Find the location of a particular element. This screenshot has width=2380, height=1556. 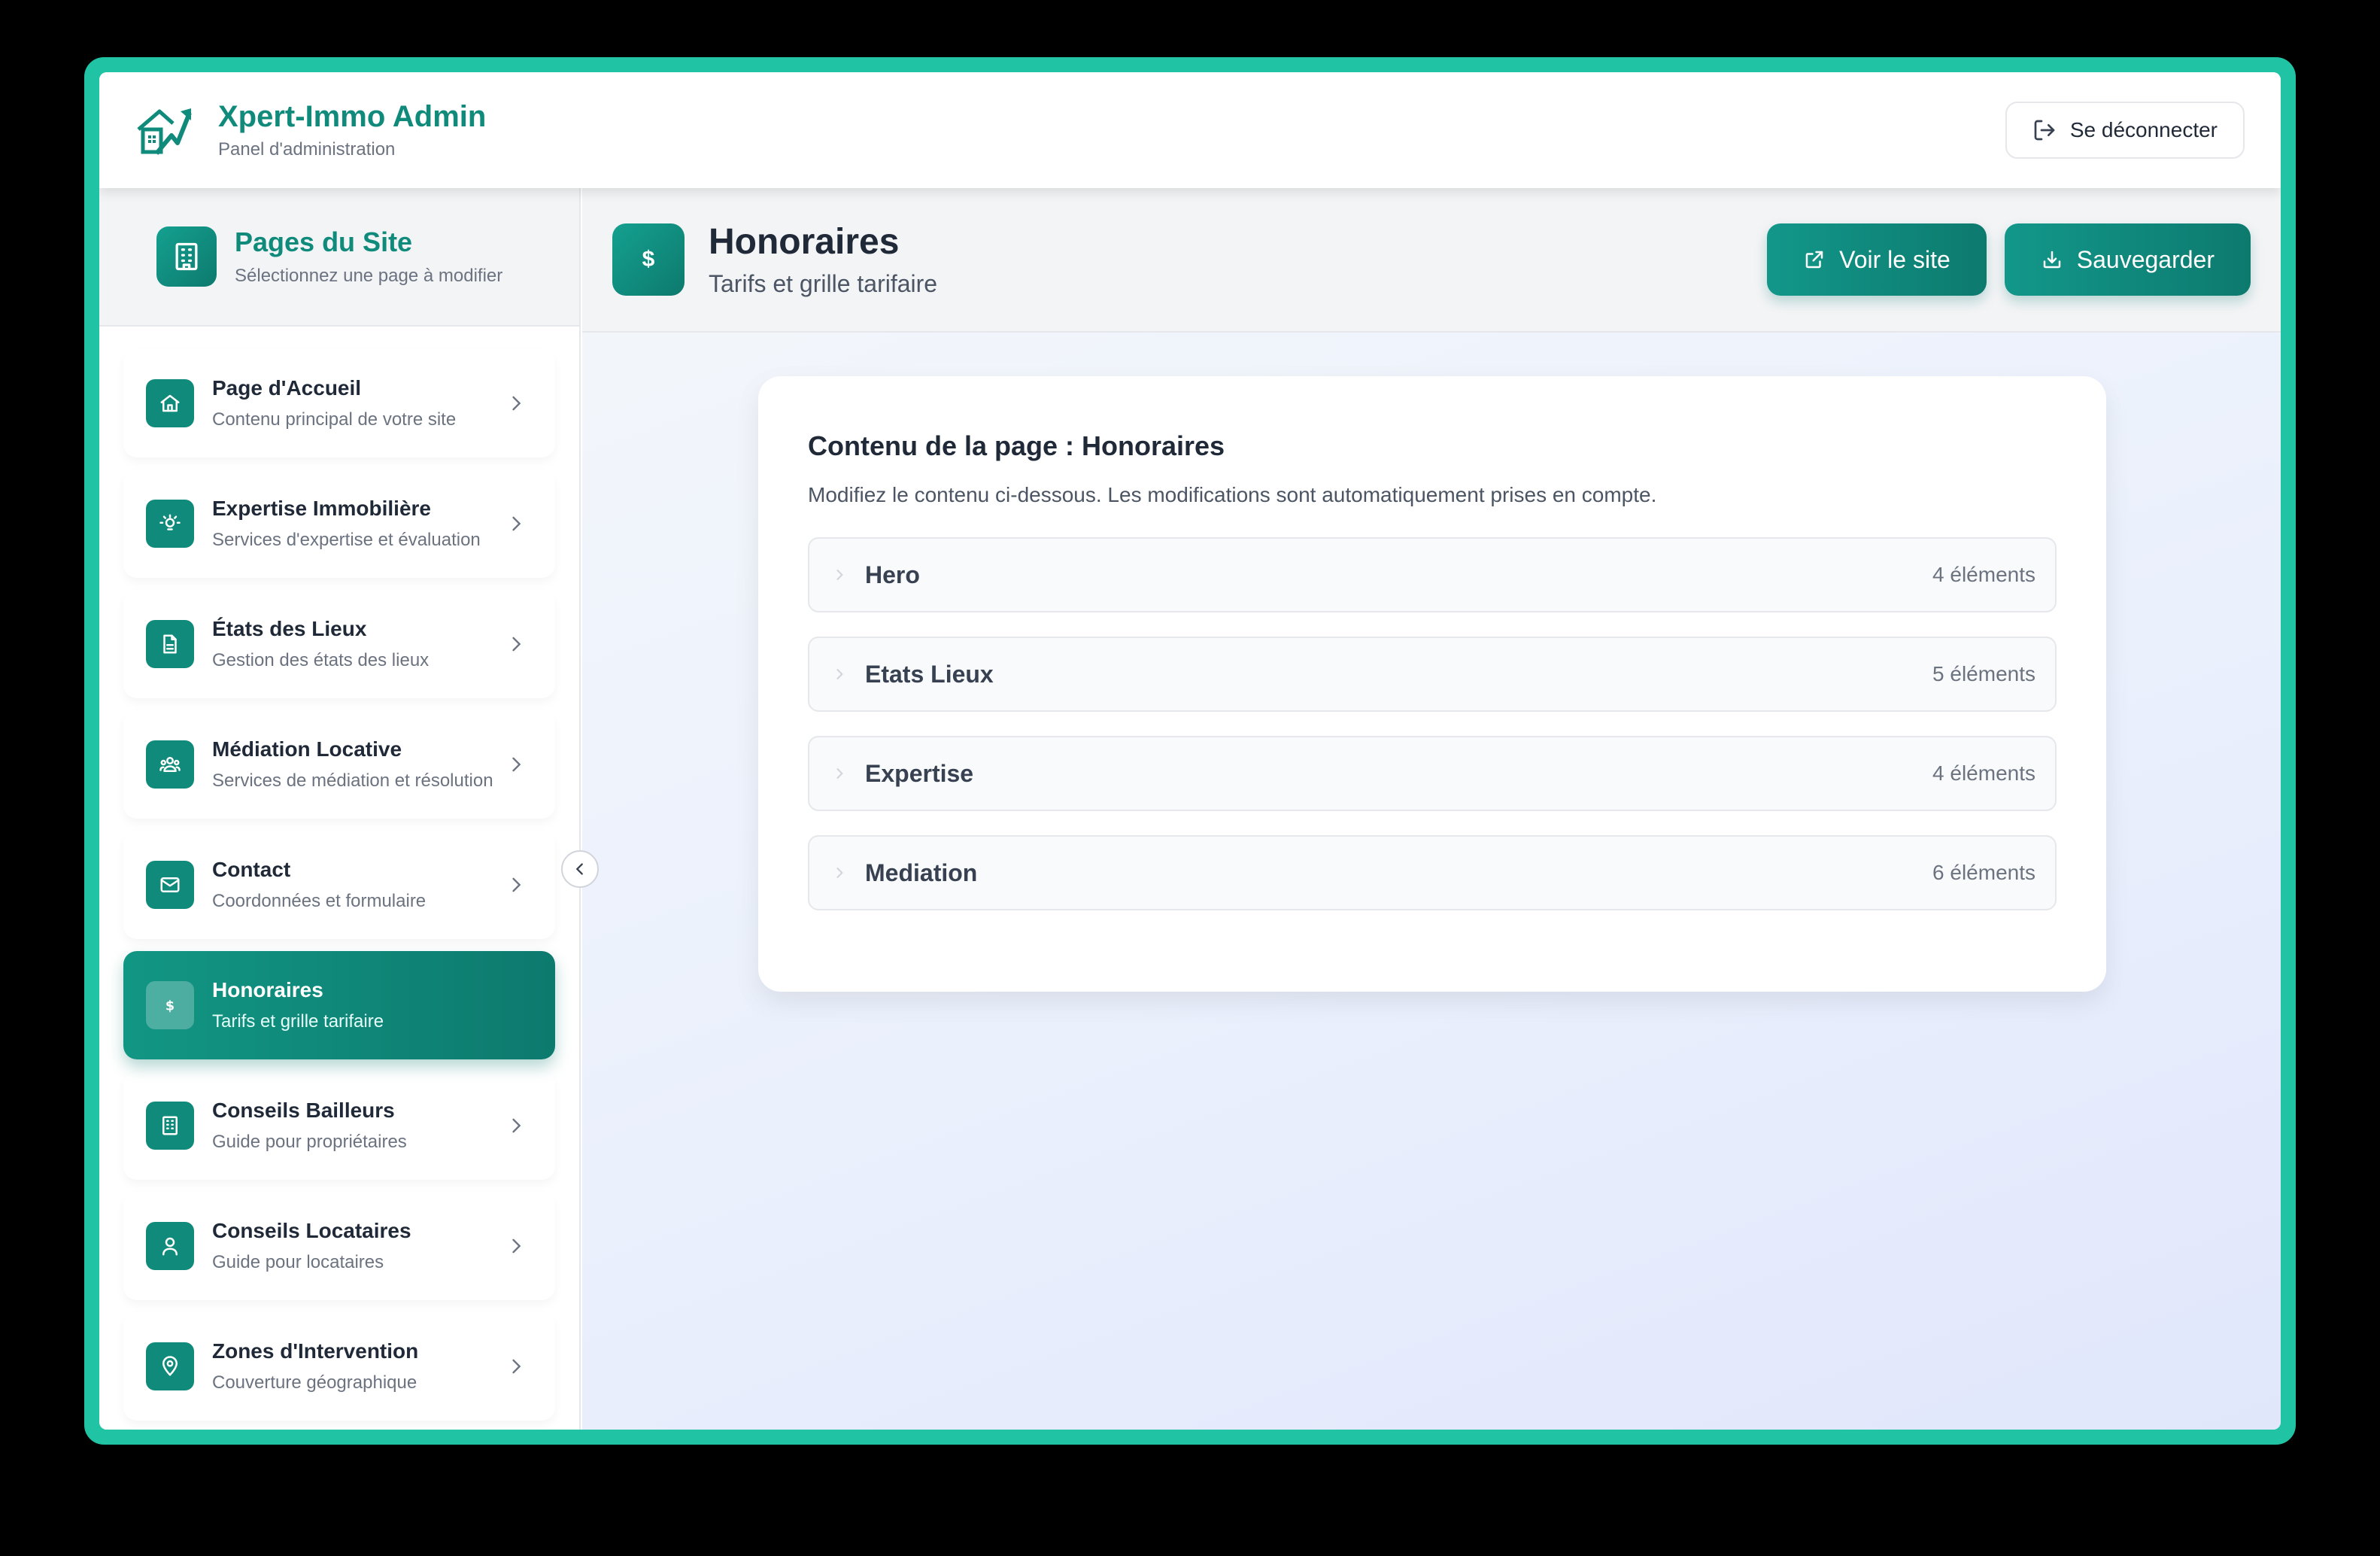

section-row-mediation: Mediation 6 éléments is located at coordinates (1432, 872).